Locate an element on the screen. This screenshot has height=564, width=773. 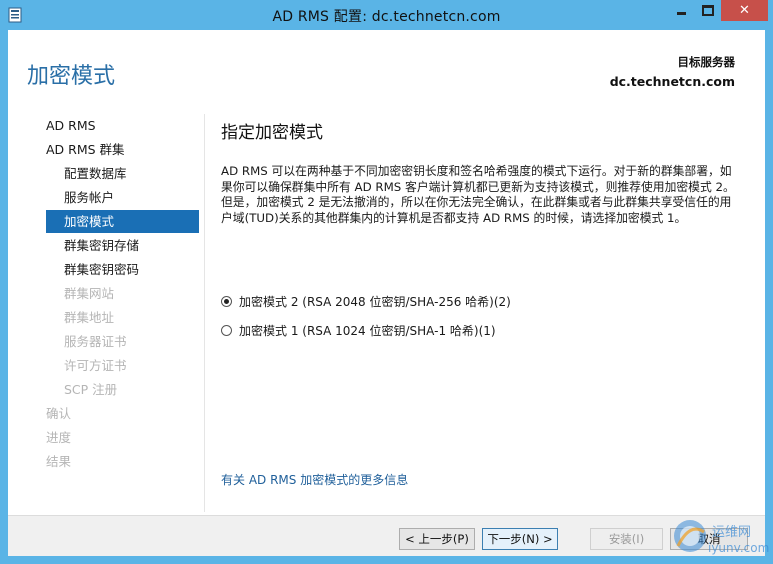
sidebar-item-confirmation: 确认 is located at coordinates (59, 413).